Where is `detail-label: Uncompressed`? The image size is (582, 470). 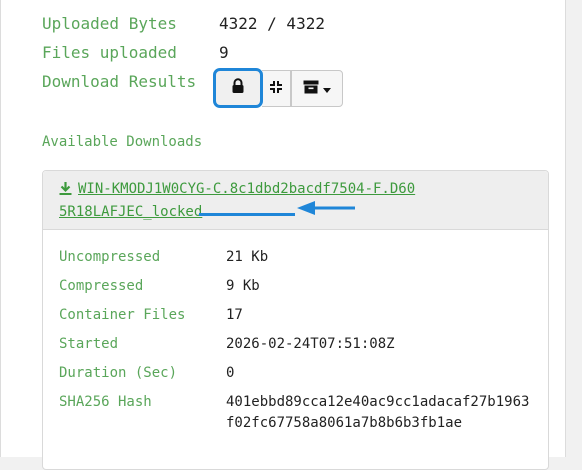
detail-label: Uncompressed is located at coordinates (110, 257).